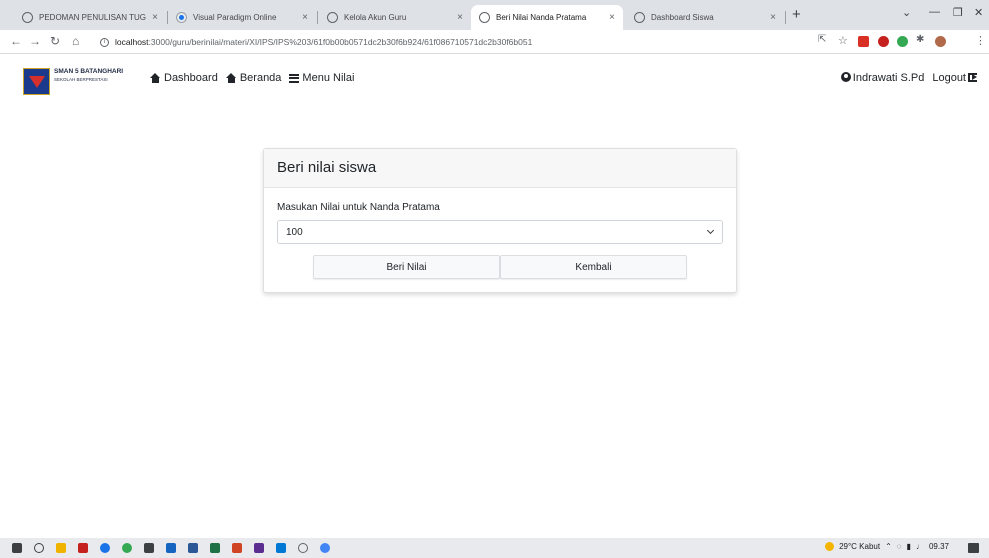 The width and height of the screenshot is (989, 558). What do you see at coordinates (235, 17) in the screenshot?
I see `tab-title: Visual Paradigm Online` at bounding box center [235, 17].